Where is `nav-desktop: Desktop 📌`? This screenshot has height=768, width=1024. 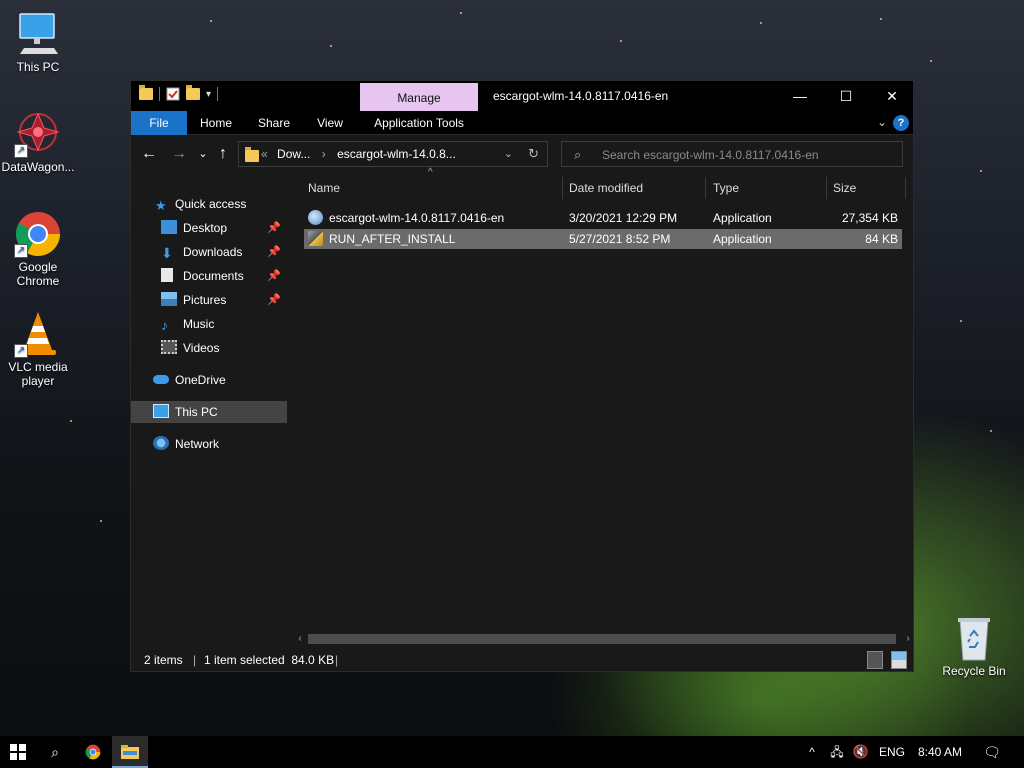 nav-desktop: Desktop 📌 is located at coordinates (223, 228).